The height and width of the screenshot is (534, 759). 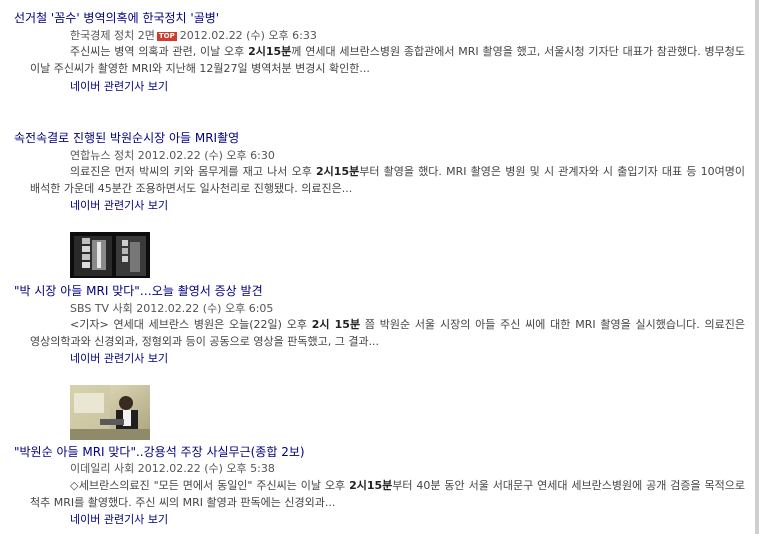 What do you see at coordinates (126, 138) in the screenshot?
I see `article-title-link: 속전속결로 진행된 박원순시장 아들 MRI촬영` at bounding box center [126, 138].